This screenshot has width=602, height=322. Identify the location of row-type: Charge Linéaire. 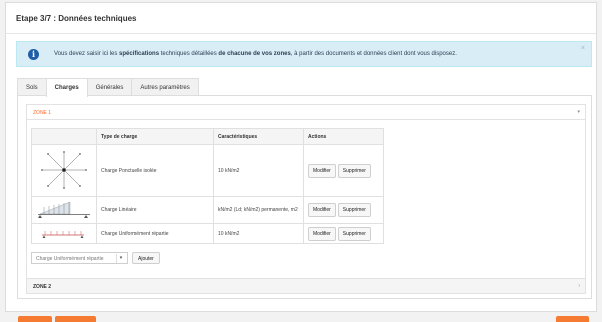
(155, 210).